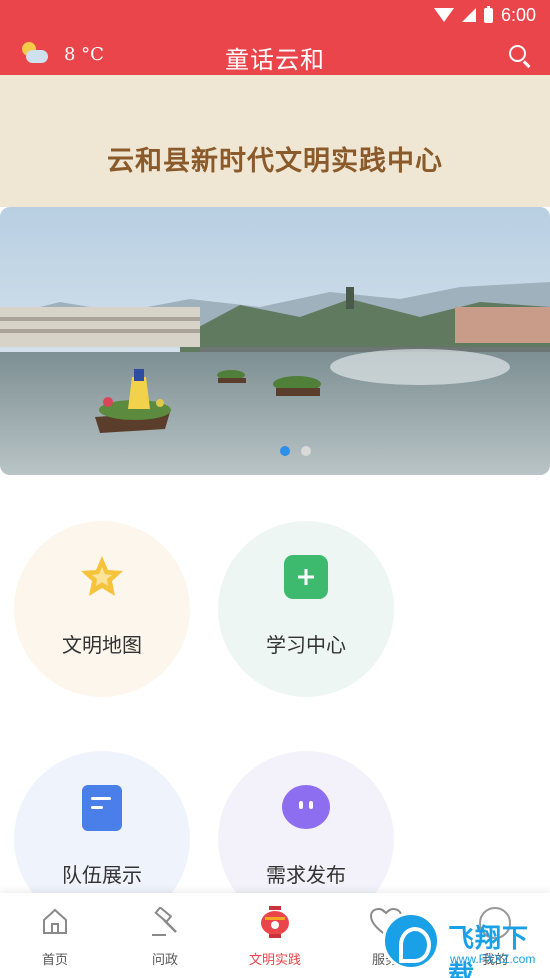 Image resolution: width=550 pixels, height=978 pixels. Describe the element at coordinates (443, 15) in the screenshot. I see `wifi-icon` at that location.